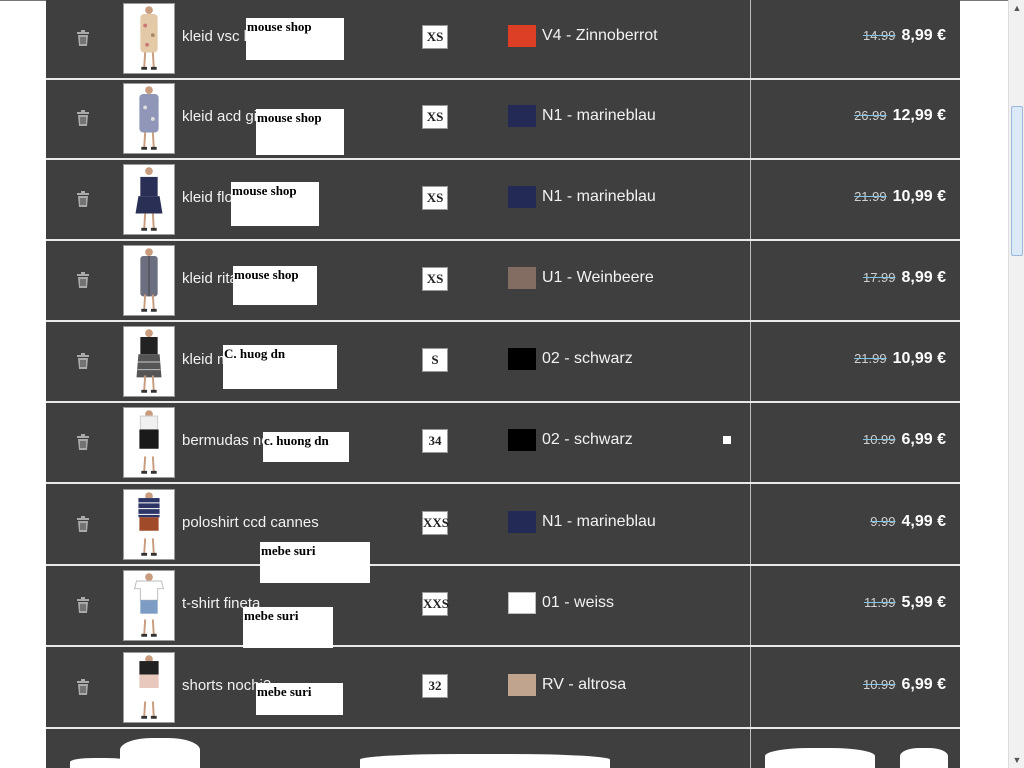 The width and height of the screenshot is (1024, 768). I want to click on size-badge: 32, so click(435, 686).